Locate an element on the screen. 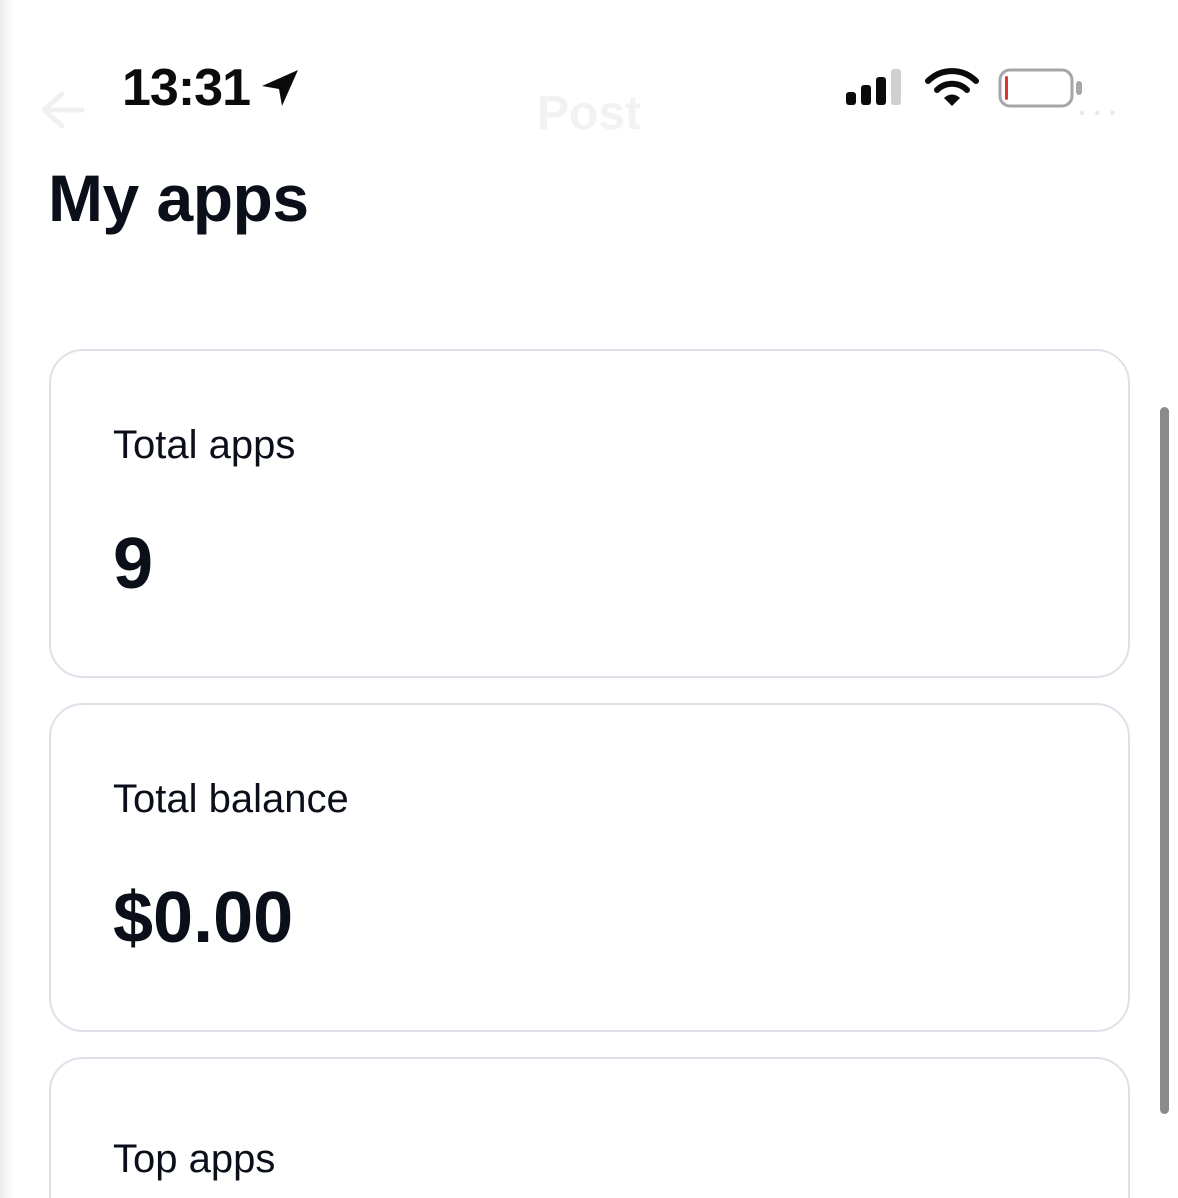 The height and width of the screenshot is (1198, 1178). top-apps-card: Top apps is located at coordinates (589, 1127).